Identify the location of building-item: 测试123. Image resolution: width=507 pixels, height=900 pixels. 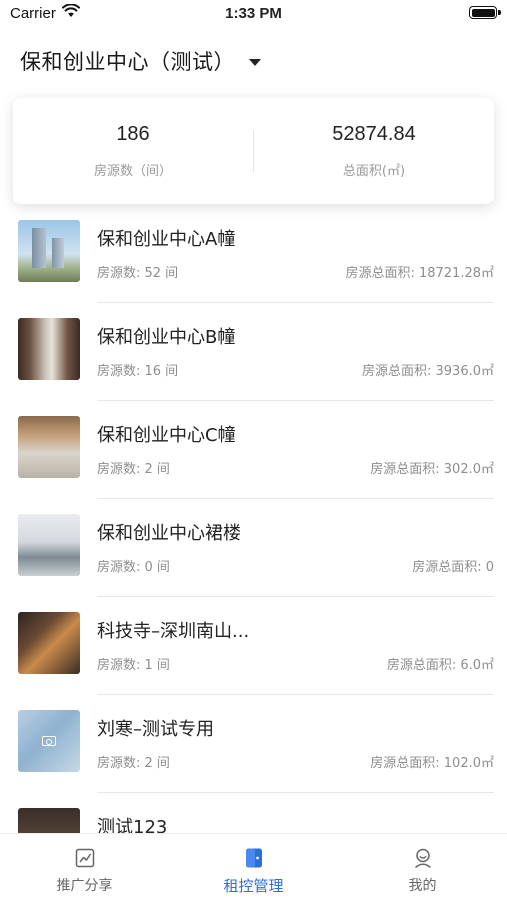
(253, 813).